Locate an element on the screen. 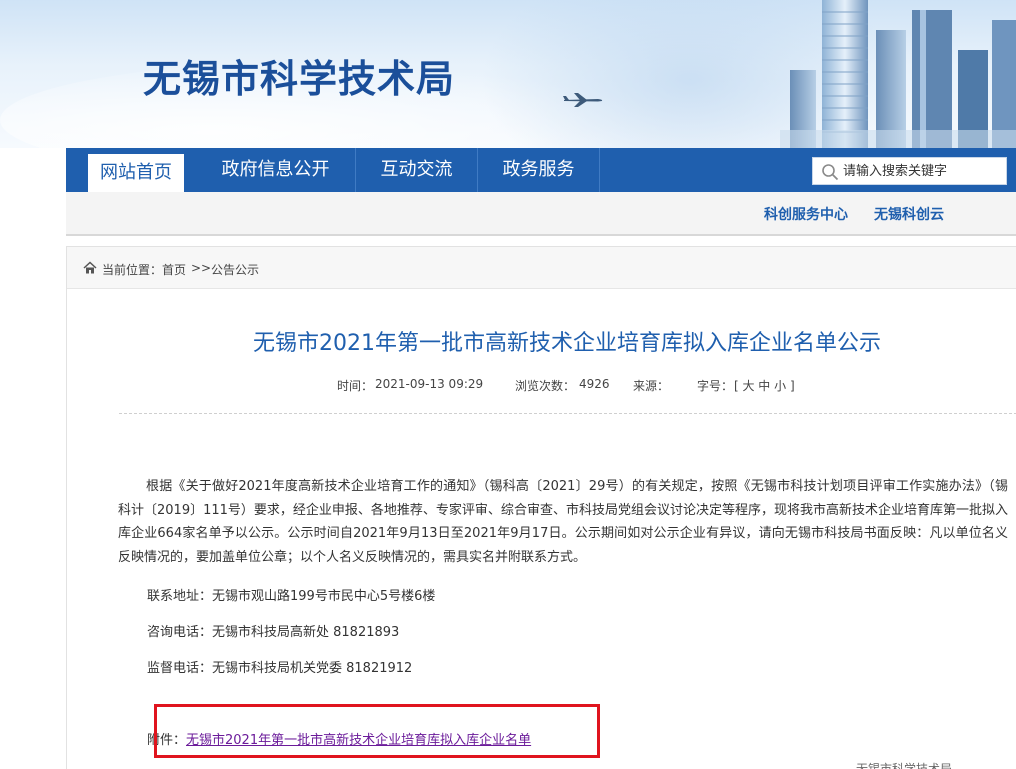  quick-links-bar: 科创服务中心 无锡科创云 is located at coordinates (541, 214).